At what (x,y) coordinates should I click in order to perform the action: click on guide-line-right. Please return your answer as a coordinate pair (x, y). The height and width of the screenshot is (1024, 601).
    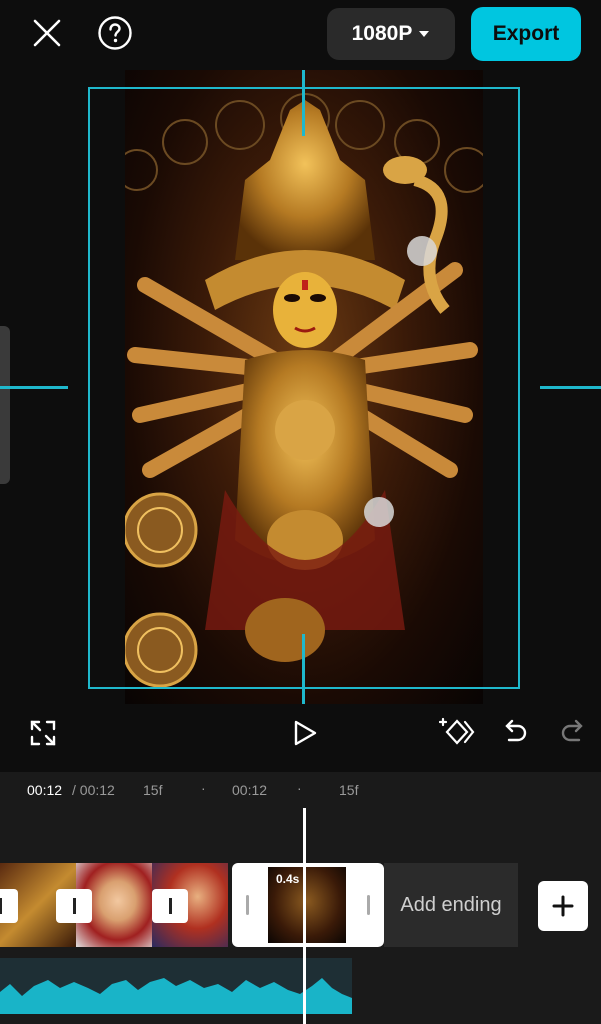
    Looking at the image, I should click on (570, 387).